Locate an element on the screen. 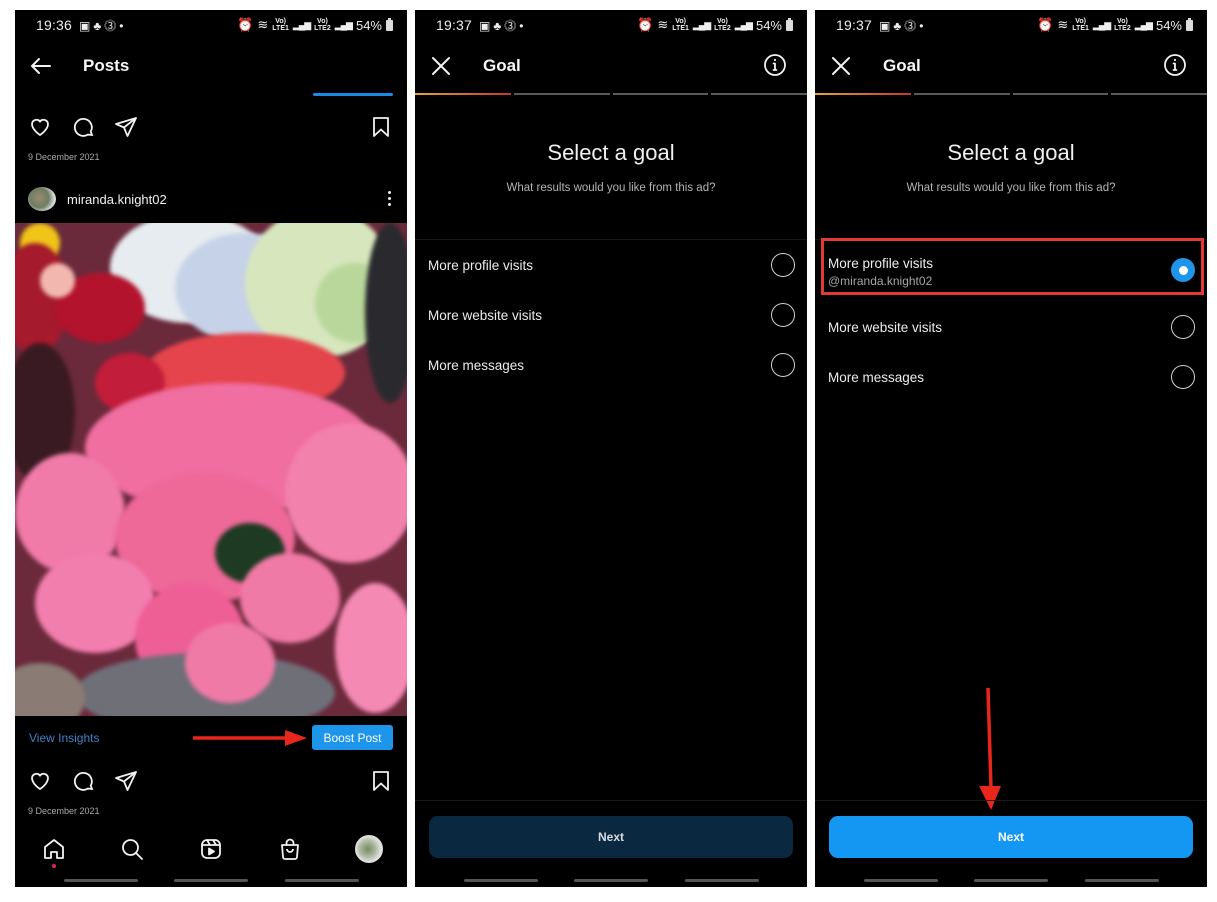 Image resolution: width=1217 pixels, height=902 pixels. status-notification-icons: ▣♣⓷• is located at coordinates (902, 25).